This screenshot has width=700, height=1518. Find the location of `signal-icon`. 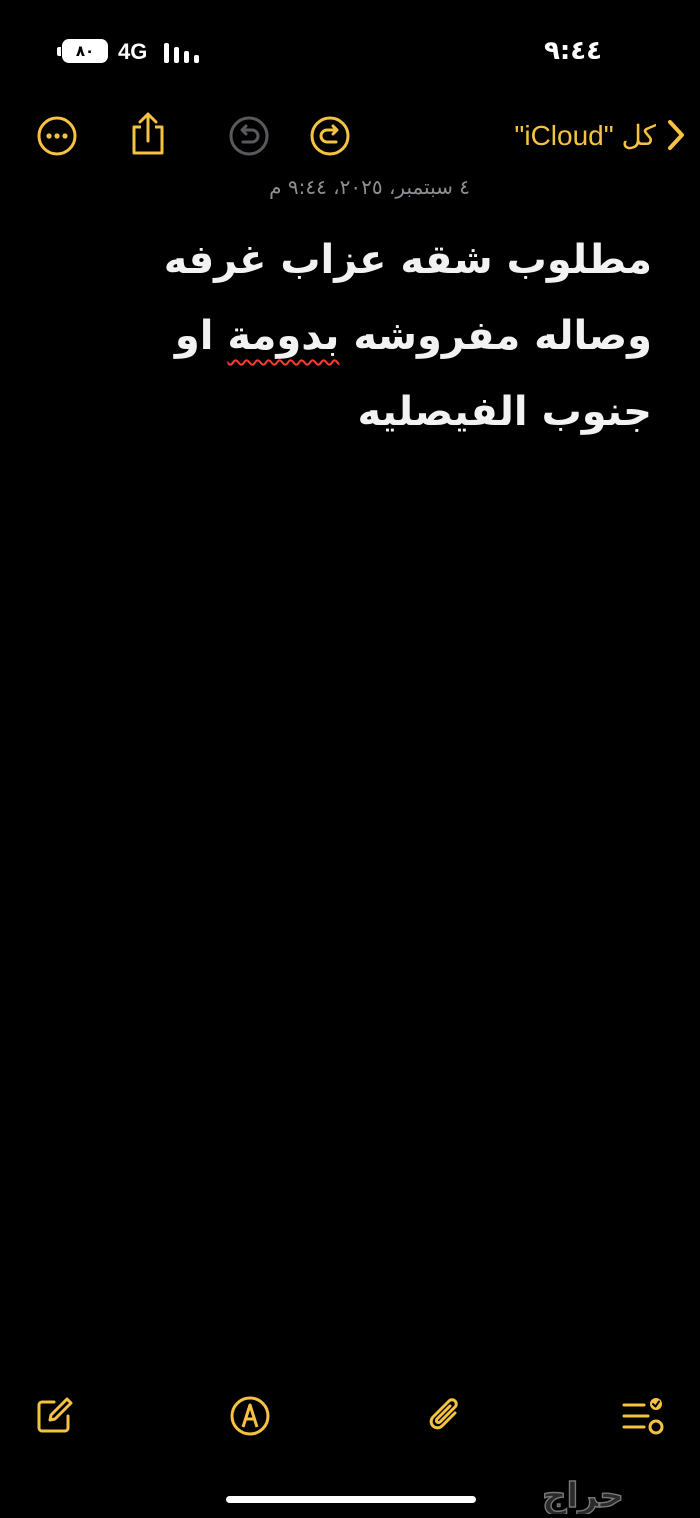

signal-icon is located at coordinates (181, 53).